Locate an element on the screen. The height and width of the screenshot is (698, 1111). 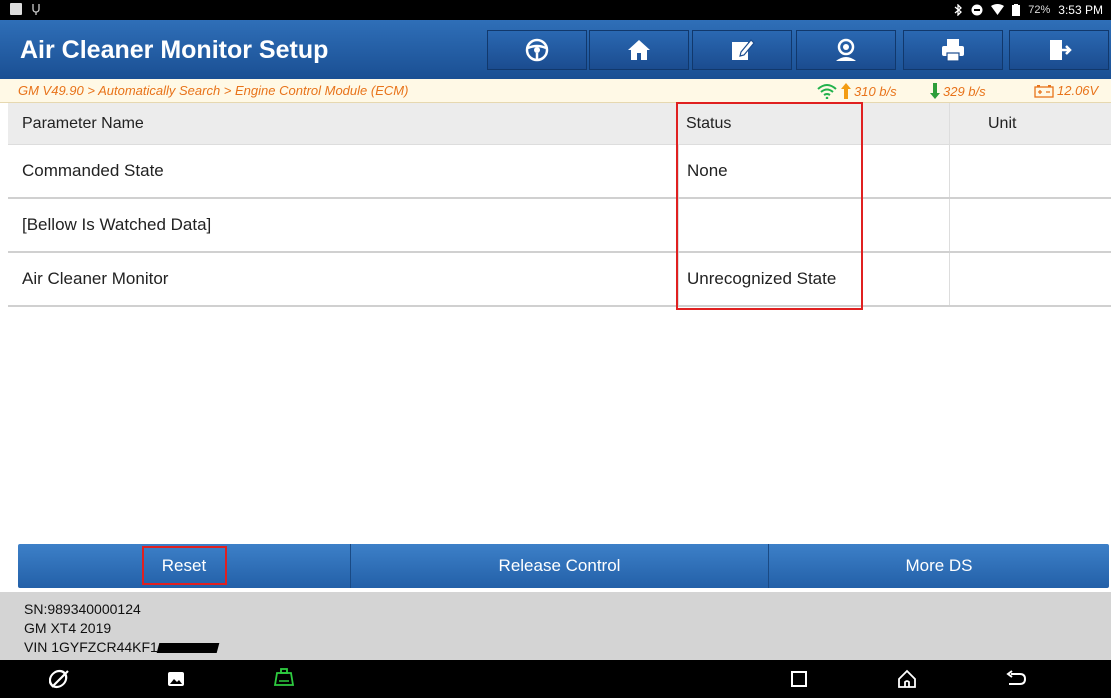
print-button is located at coordinates (953, 50).